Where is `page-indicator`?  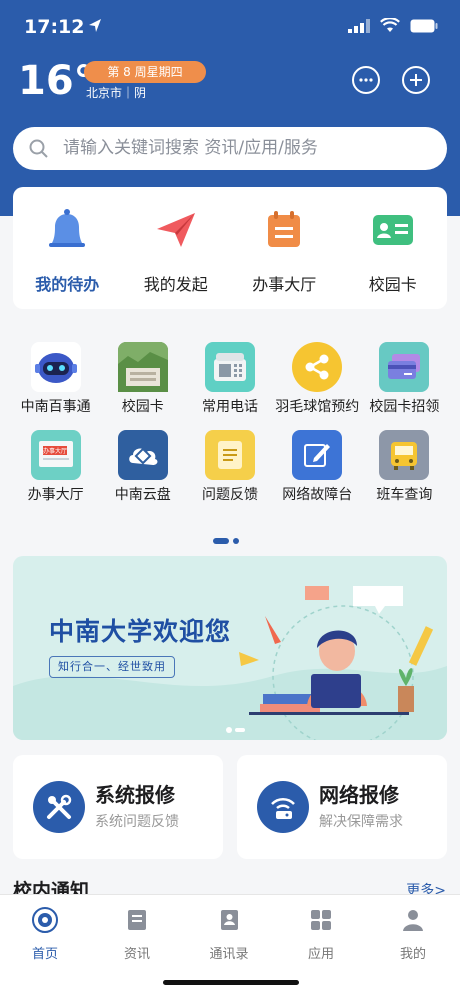 page-indicator is located at coordinates (226, 541).